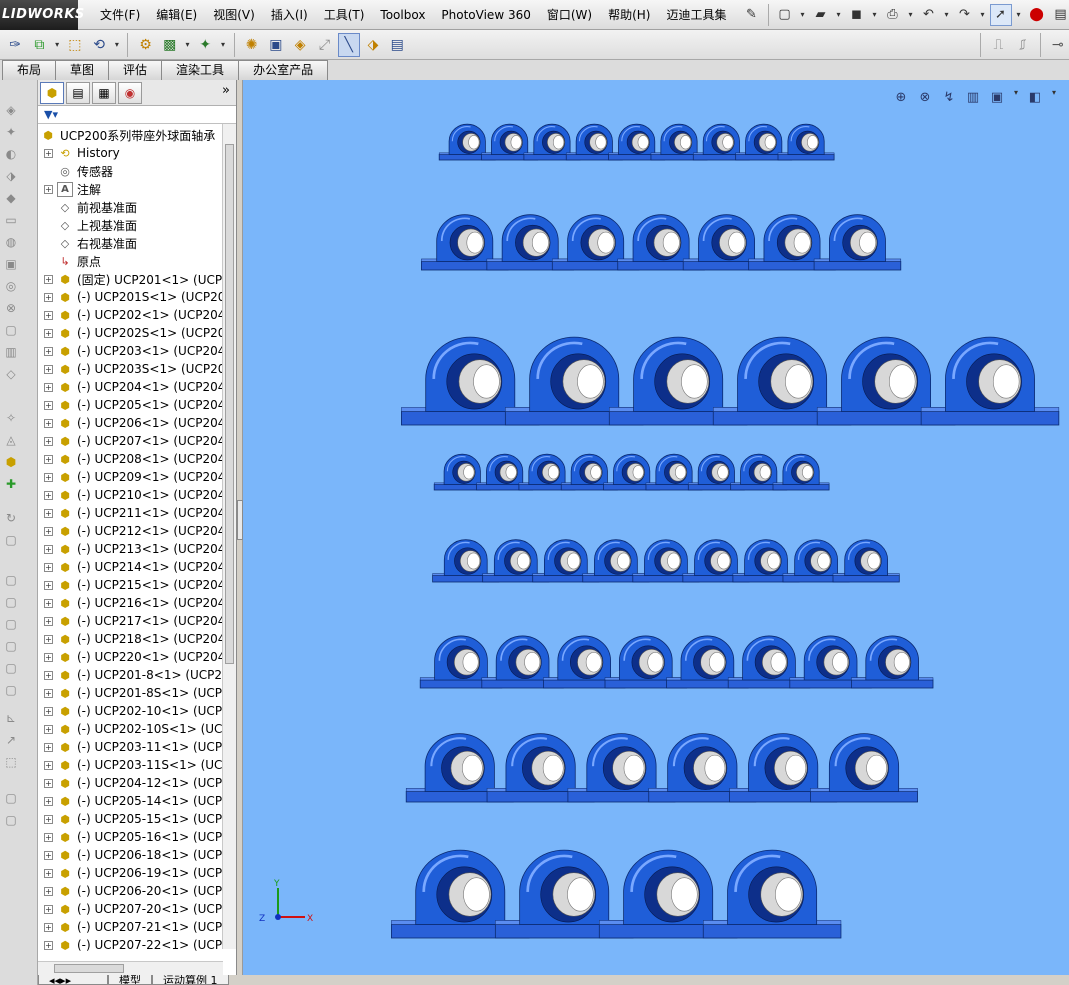 Image resolution: width=1069 pixels, height=985 pixels. I want to click on tree-item: + ⬢ (-) UCP213<1> (UCP204, so click(134, 549).